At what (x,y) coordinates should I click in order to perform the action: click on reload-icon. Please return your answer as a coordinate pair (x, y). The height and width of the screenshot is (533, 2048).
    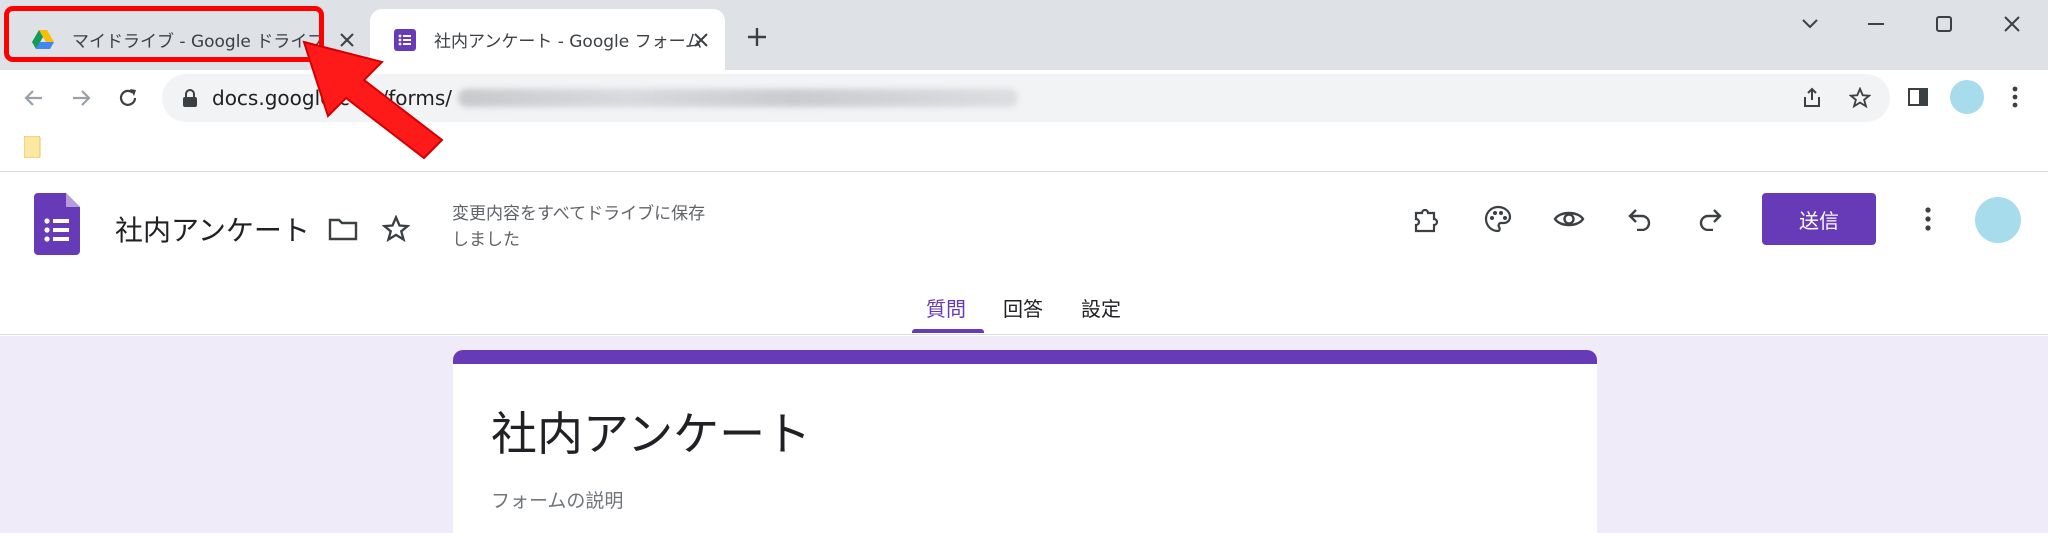
    Looking at the image, I should click on (128, 97).